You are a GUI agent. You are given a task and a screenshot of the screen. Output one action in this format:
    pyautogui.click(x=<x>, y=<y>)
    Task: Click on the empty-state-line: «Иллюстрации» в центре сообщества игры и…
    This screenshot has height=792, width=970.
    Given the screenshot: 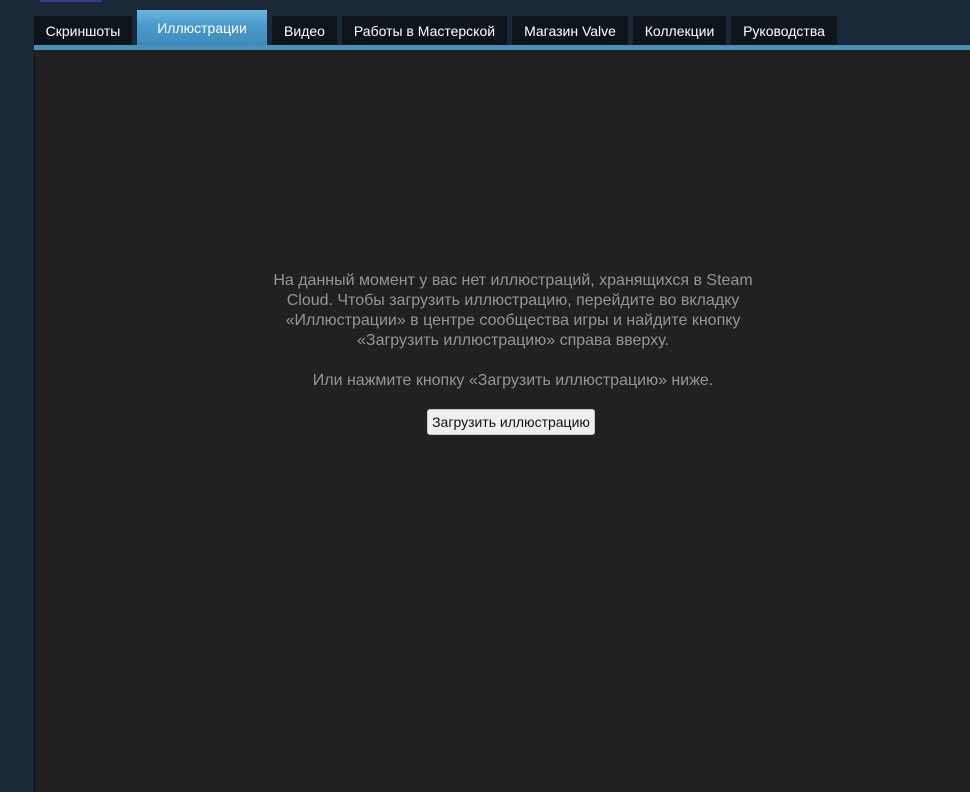 What is the action you would take?
    pyautogui.click(x=513, y=320)
    